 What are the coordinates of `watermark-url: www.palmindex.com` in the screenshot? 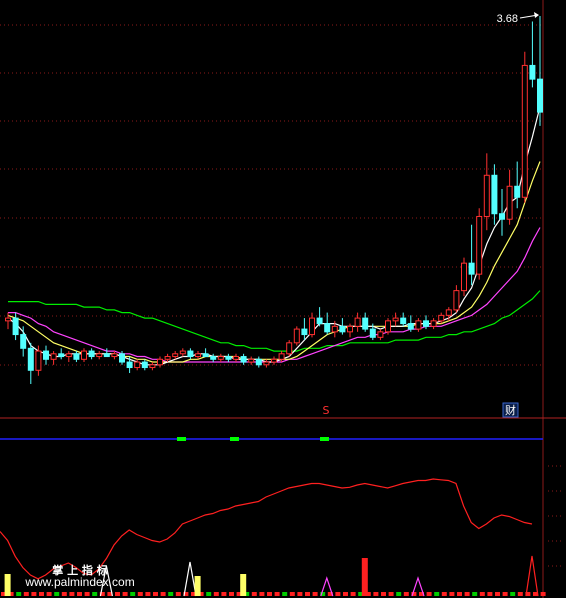 It's located at (79, 582).